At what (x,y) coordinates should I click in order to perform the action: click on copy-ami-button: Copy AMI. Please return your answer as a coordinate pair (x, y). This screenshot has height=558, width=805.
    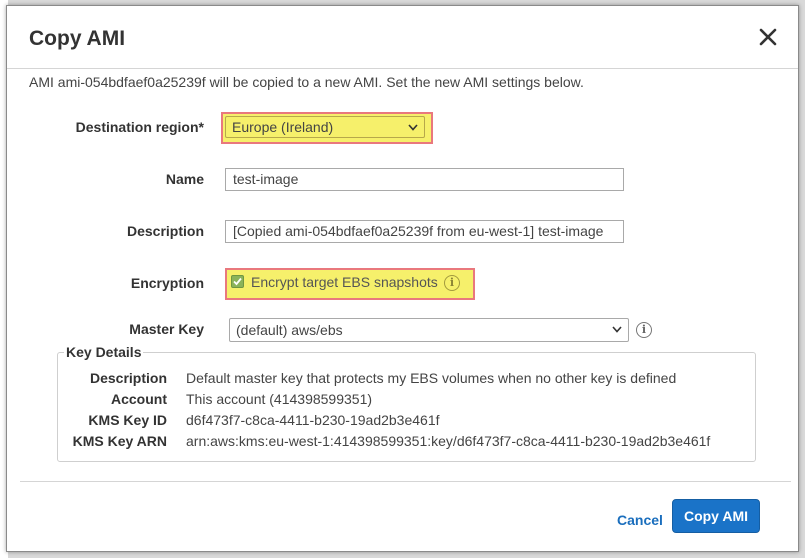
    Looking at the image, I should click on (716, 516).